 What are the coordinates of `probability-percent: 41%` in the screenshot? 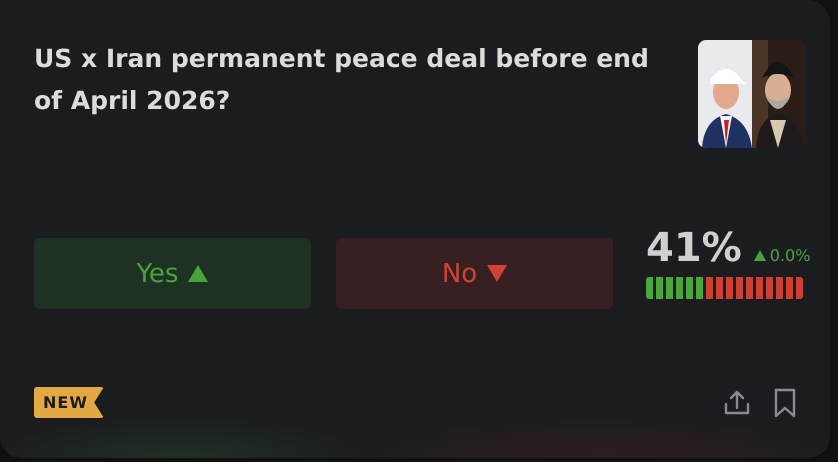 It's located at (694, 247).